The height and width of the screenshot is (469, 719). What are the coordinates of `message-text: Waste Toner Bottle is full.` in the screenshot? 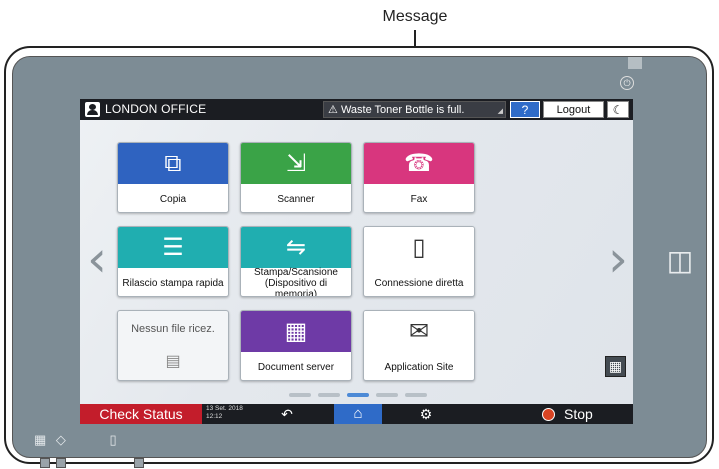 It's located at (402, 110).